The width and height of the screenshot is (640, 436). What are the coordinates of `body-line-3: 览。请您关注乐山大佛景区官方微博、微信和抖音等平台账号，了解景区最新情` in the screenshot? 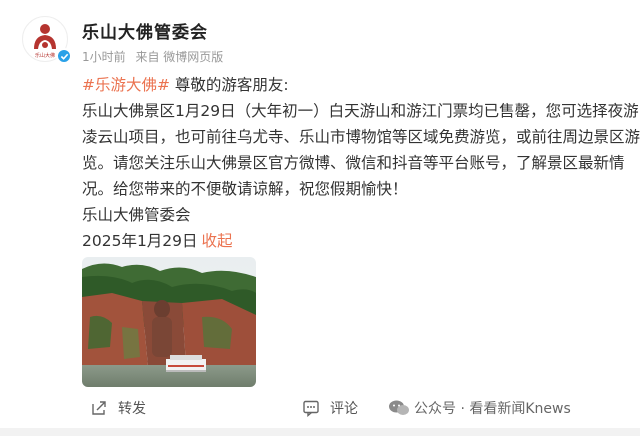 It's located at (353, 163).